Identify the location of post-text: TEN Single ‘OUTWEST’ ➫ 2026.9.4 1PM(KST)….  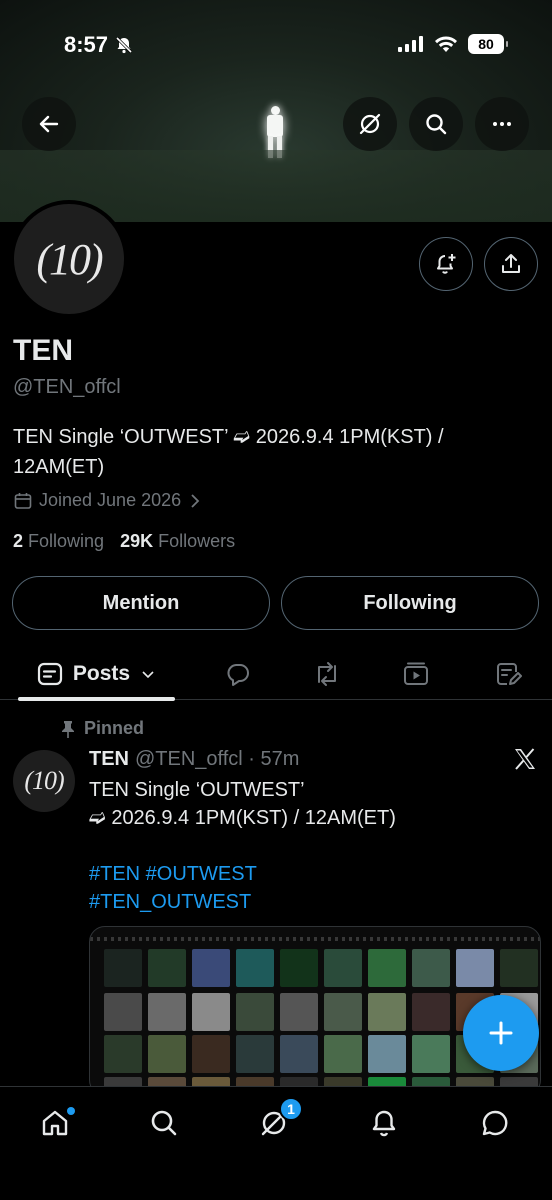
(309, 804).